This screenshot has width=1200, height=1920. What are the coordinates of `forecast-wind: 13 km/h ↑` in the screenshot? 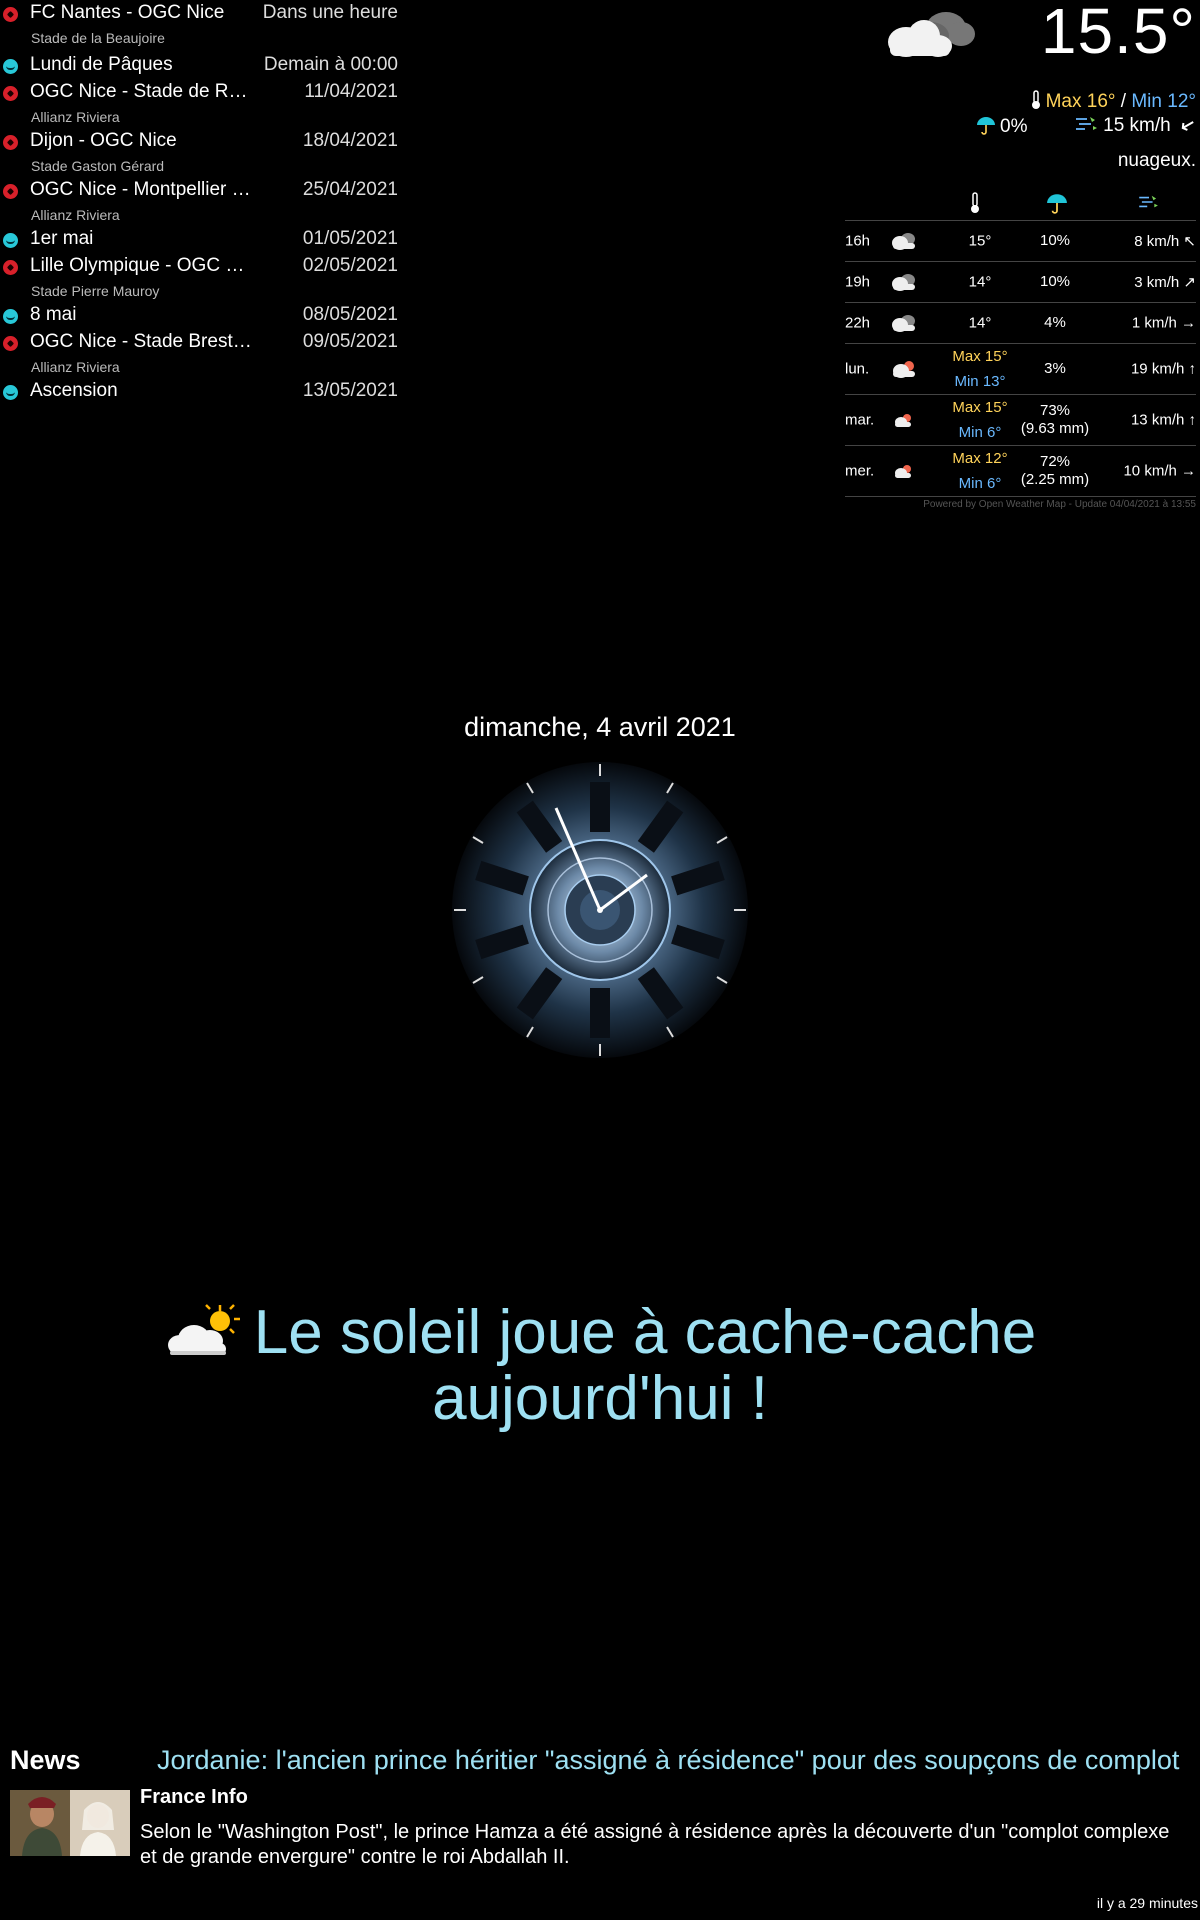 It's located at (1163, 420).